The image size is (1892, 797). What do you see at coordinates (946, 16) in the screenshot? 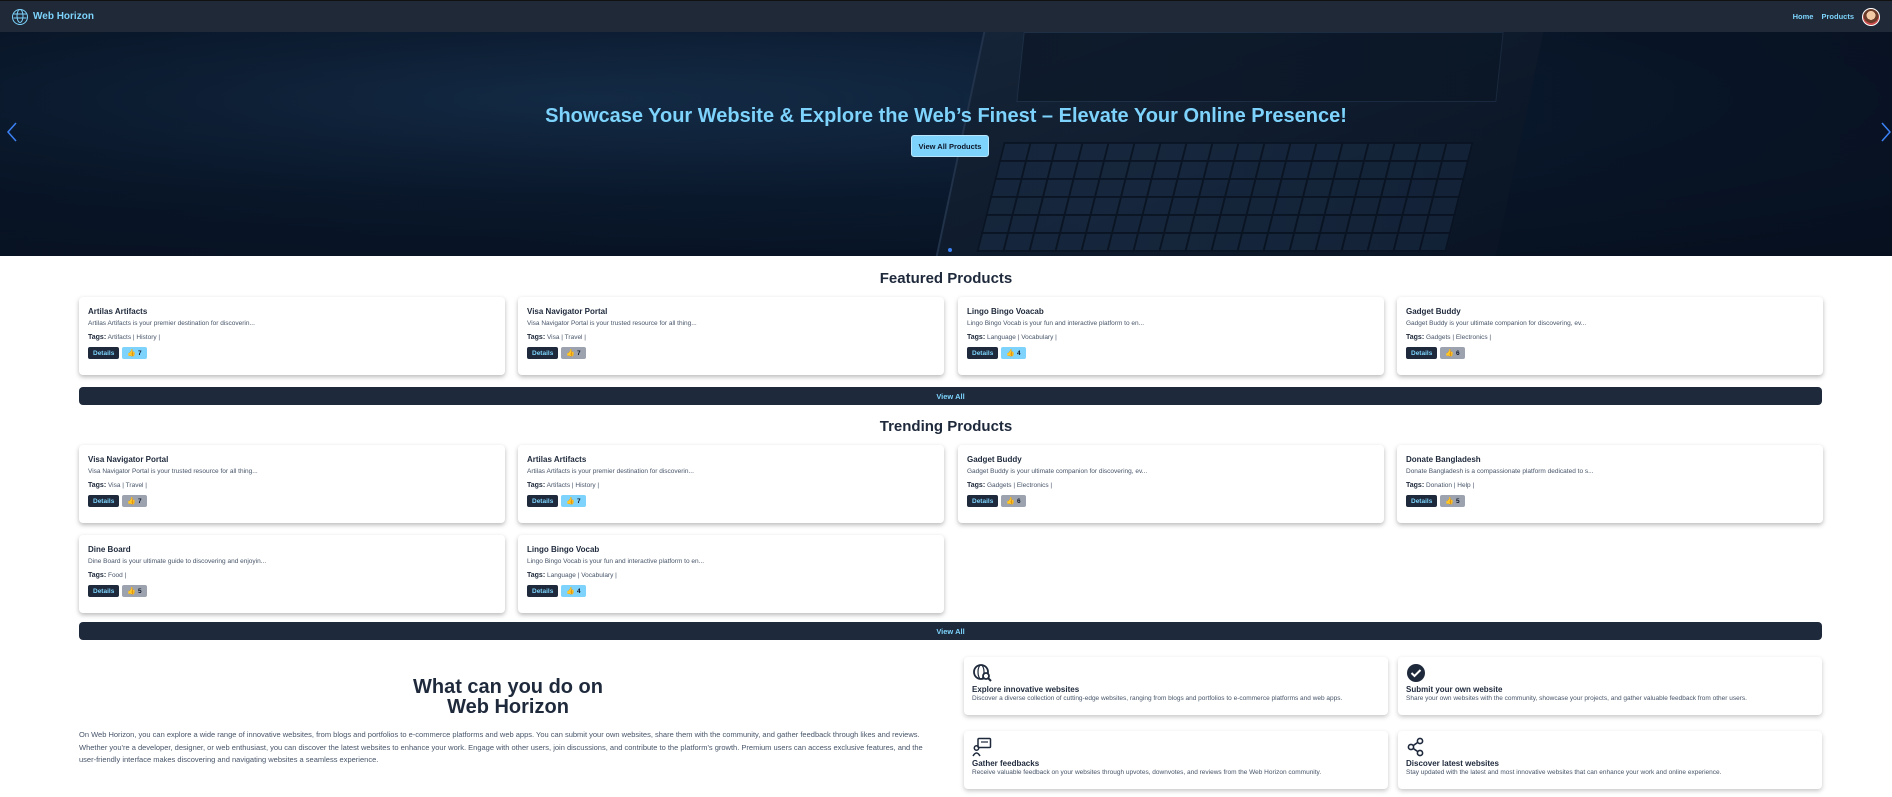
I see `navbar: Web Horizon Home Products` at bounding box center [946, 16].